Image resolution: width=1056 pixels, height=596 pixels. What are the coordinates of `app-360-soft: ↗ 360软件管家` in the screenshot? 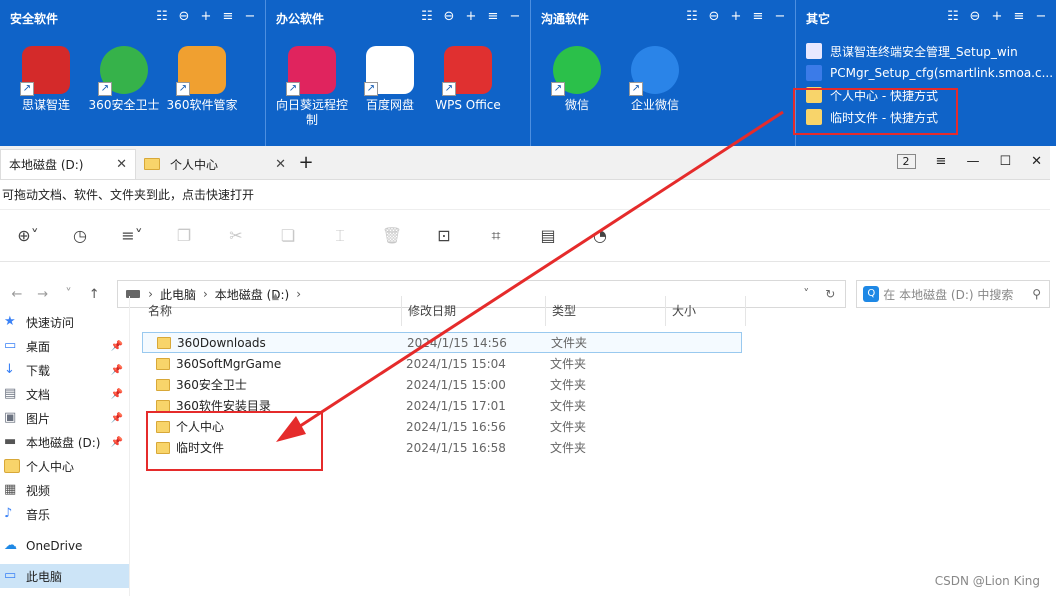 It's located at (202, 74).